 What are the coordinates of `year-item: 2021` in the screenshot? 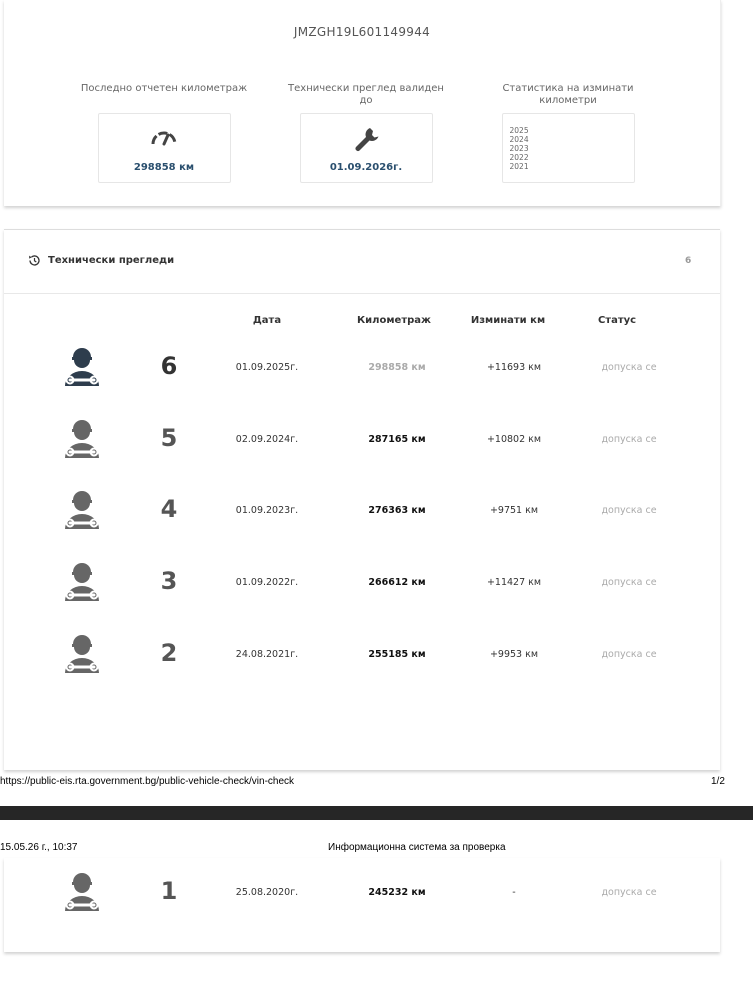 It's located at (519, 166).